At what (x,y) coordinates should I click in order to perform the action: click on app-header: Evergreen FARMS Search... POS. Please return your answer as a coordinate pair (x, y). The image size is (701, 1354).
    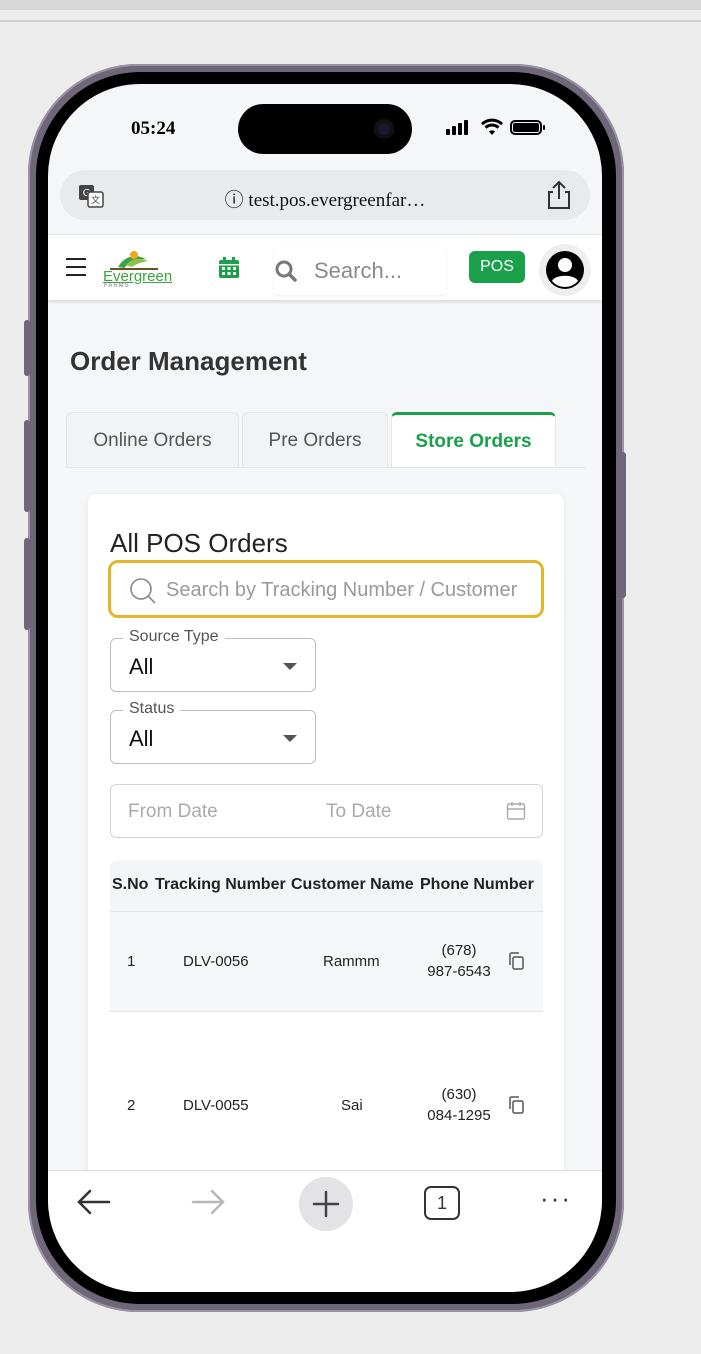
    Looking at the image, I should click on (325, 267).